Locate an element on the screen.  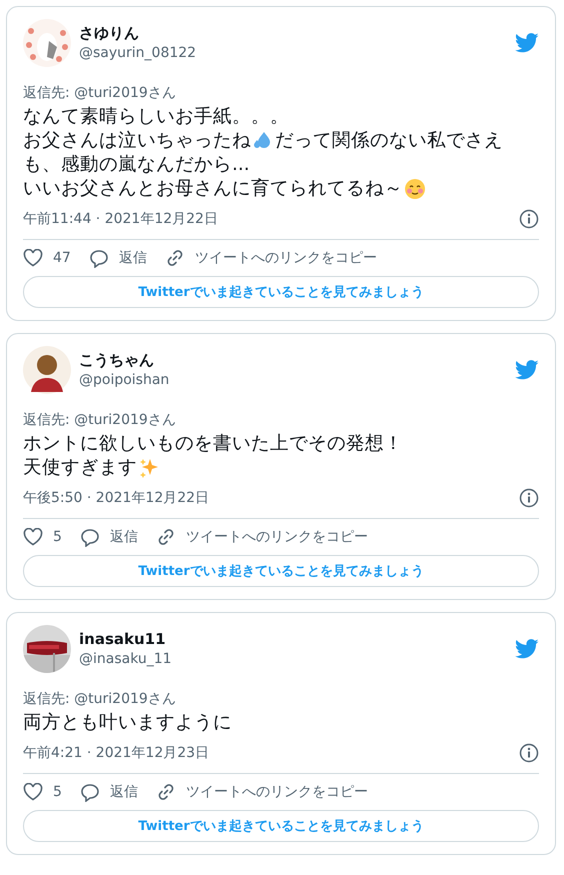
user-name: さゆりん is located at coordinates (109, 33).